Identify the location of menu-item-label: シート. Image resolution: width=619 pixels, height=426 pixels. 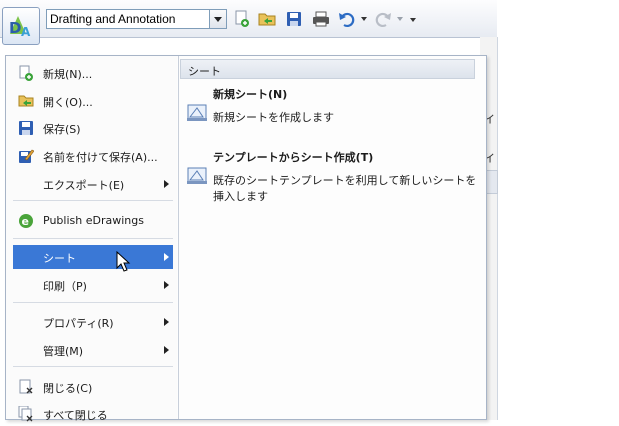
(59, 258).